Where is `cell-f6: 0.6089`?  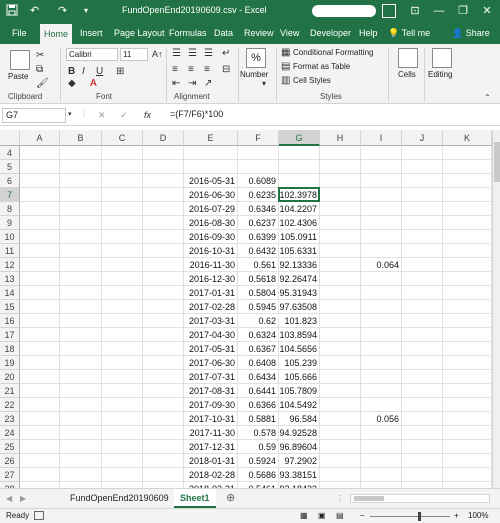
cell-f6: 0.6089 is located at coordinates (258, 181).